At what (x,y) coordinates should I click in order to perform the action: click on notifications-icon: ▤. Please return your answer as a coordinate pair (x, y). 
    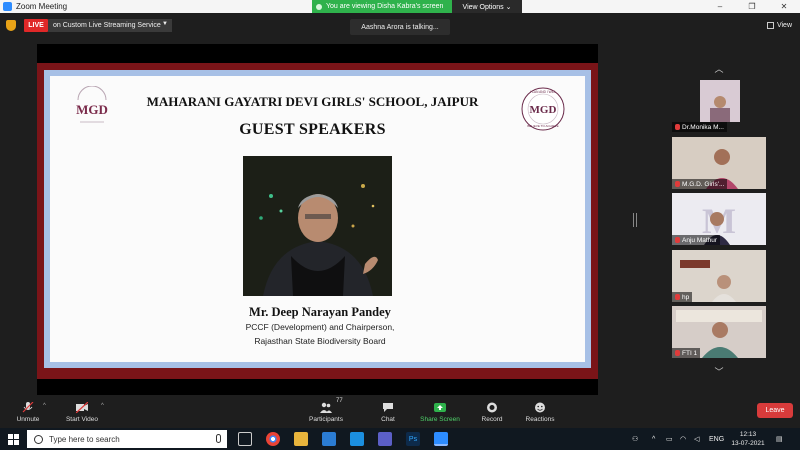
    Looking at the image, I should click on (779, 439).